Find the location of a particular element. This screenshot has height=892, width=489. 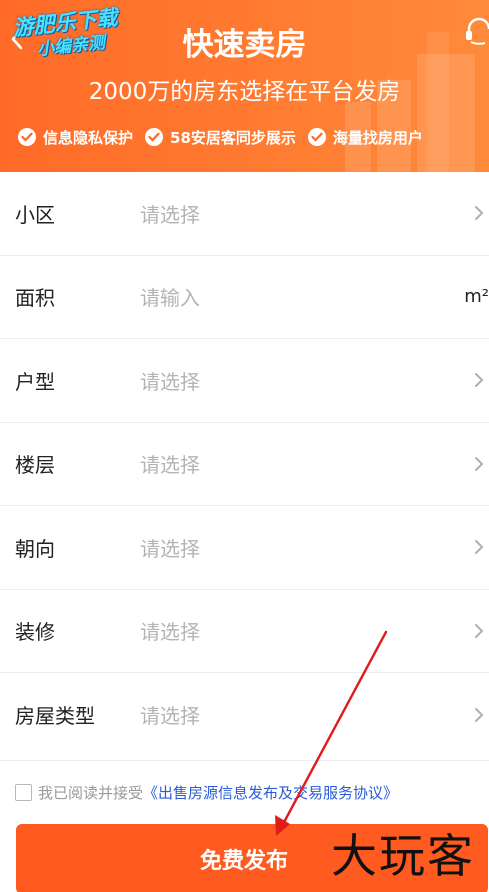

agreement-text: 我已阅读并接受 is located at coordinates (91, 792).